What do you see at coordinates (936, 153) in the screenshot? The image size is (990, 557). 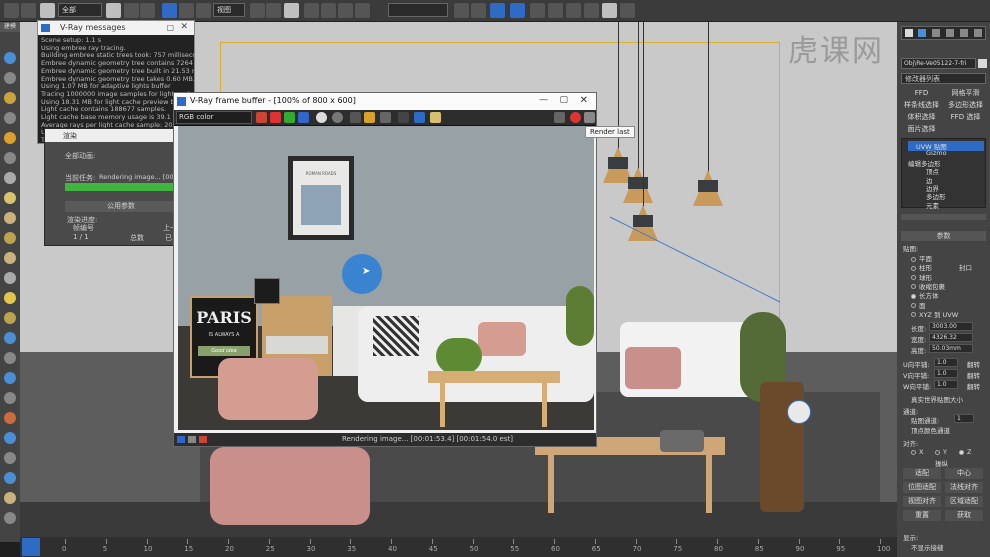 I see `stack-item: Gizmo` at bounding box center [936, 153].